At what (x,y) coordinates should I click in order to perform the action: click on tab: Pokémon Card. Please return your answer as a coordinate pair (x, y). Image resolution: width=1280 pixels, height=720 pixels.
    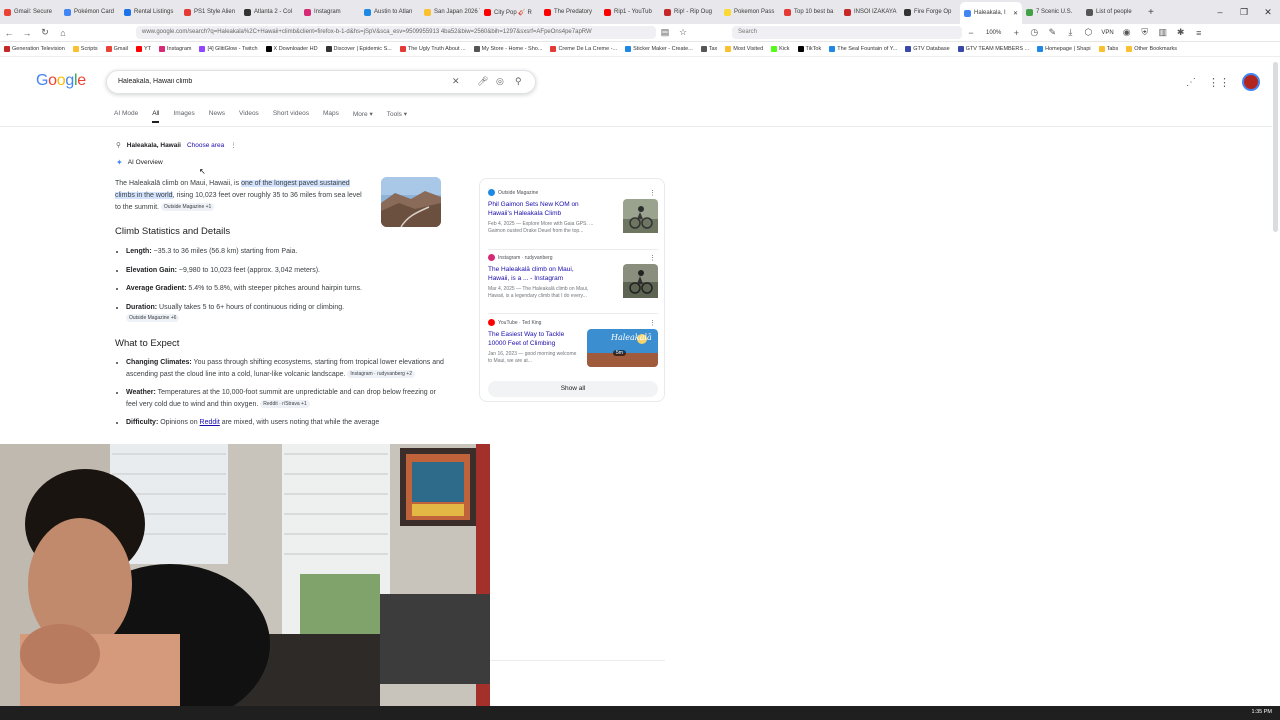
    Looking at the image, I should click on (90, 12).